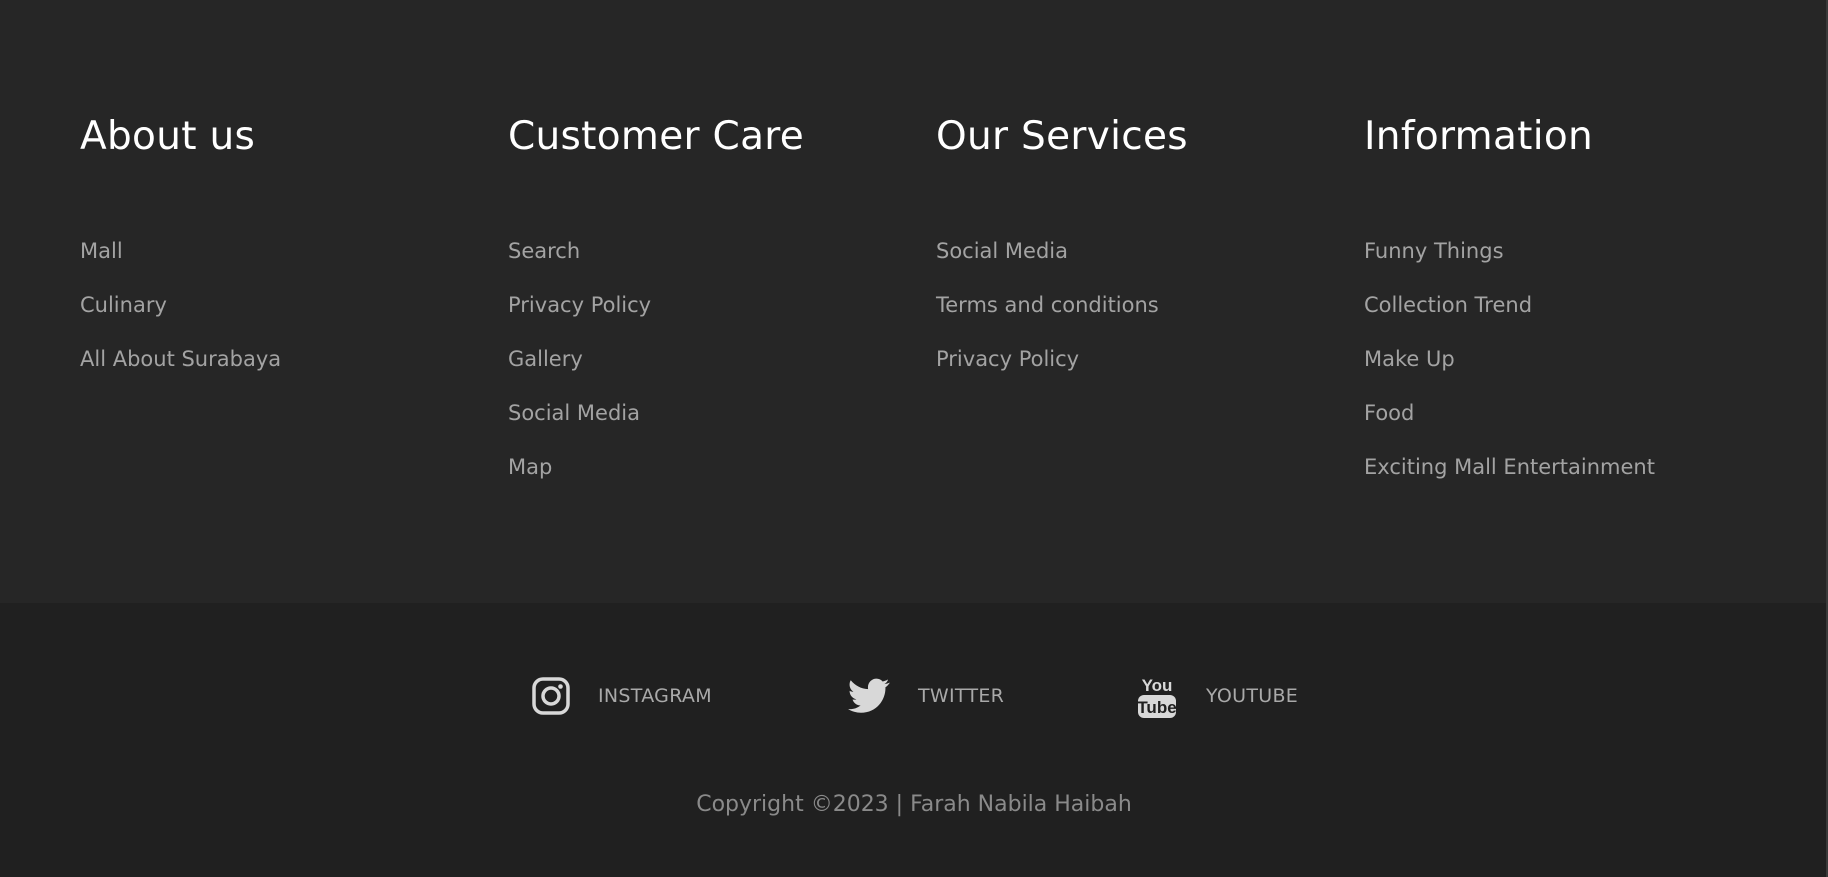 The height and width of the screenshot is (877, 1828). What do you see at coordinates (551, 696) in the screenshot?
I see `instagram-icon` at bounding box center [551, 696].